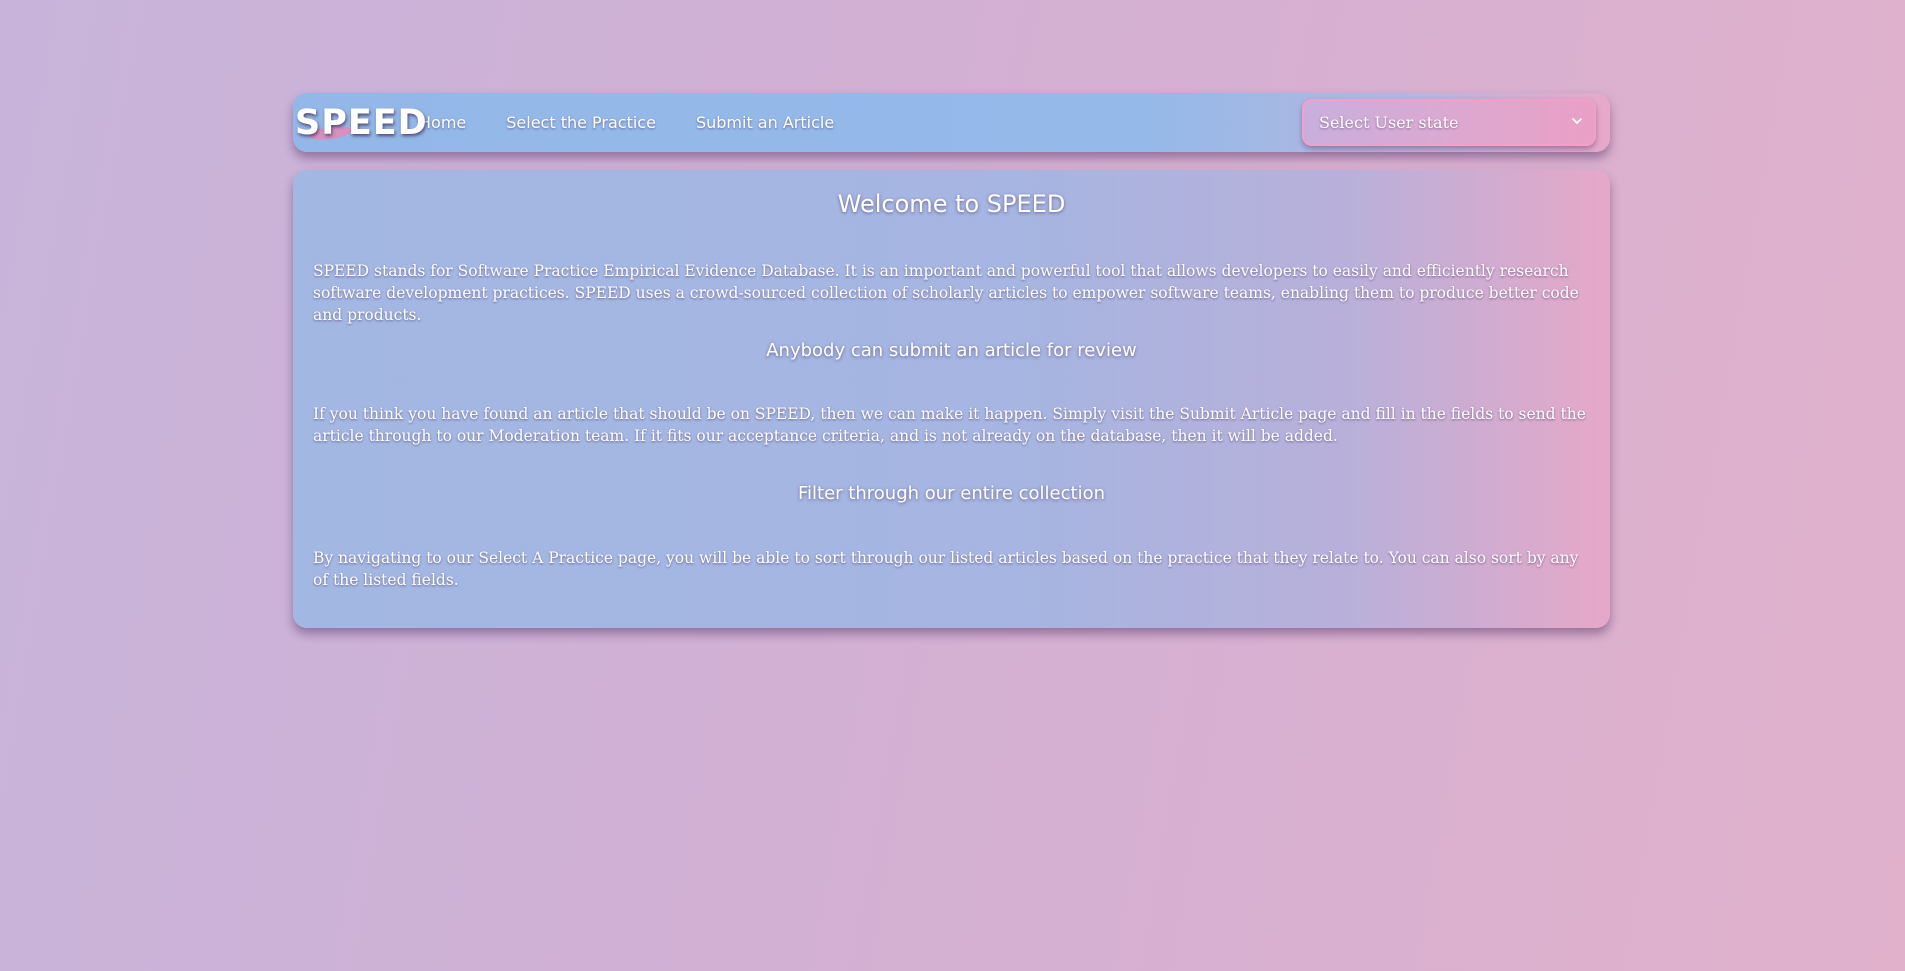 The image size is (1905, 971). What do you see at coordinates (951, 493) in the screenshot?
I see `filter-section-heading: Filter through our entire collection` at bounding box center [951, 493].